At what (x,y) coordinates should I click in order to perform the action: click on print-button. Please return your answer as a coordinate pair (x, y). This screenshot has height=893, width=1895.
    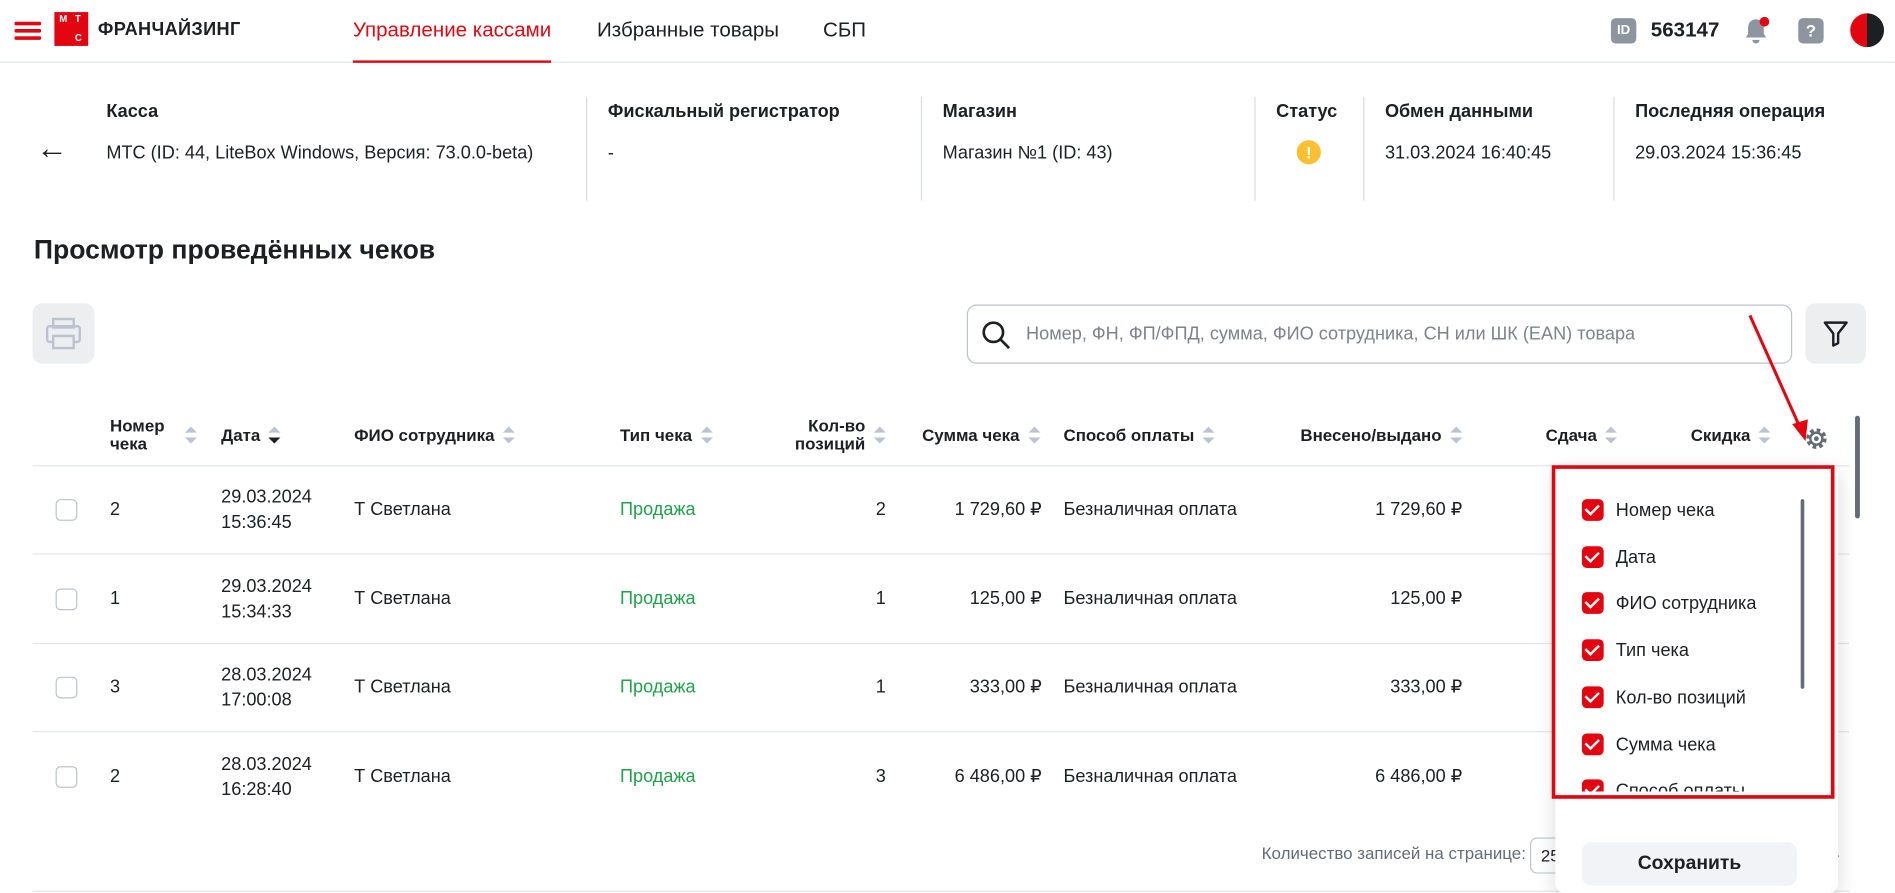
    Looking at the image, I should click on (63, 333).